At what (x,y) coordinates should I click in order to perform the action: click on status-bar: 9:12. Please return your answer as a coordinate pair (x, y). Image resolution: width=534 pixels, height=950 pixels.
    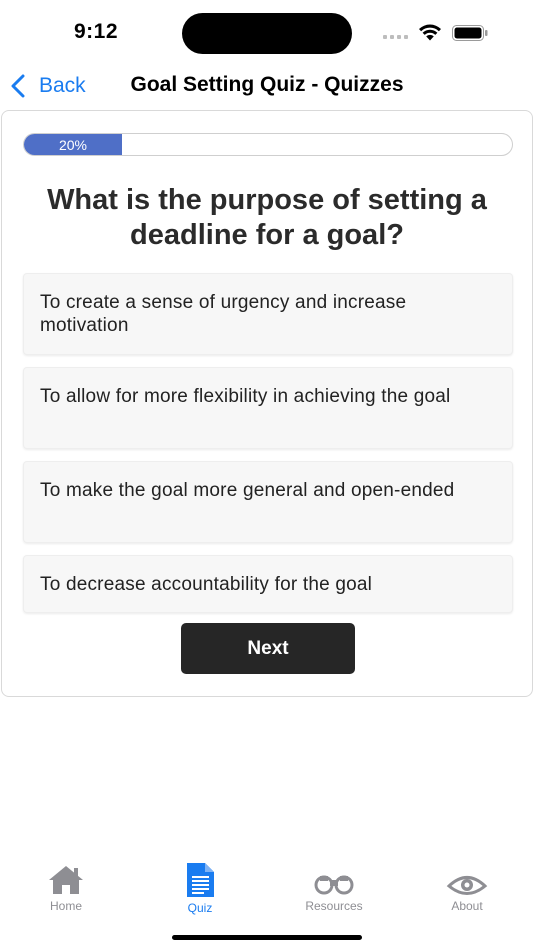
    Looking at the image, I should click on (267, 32).